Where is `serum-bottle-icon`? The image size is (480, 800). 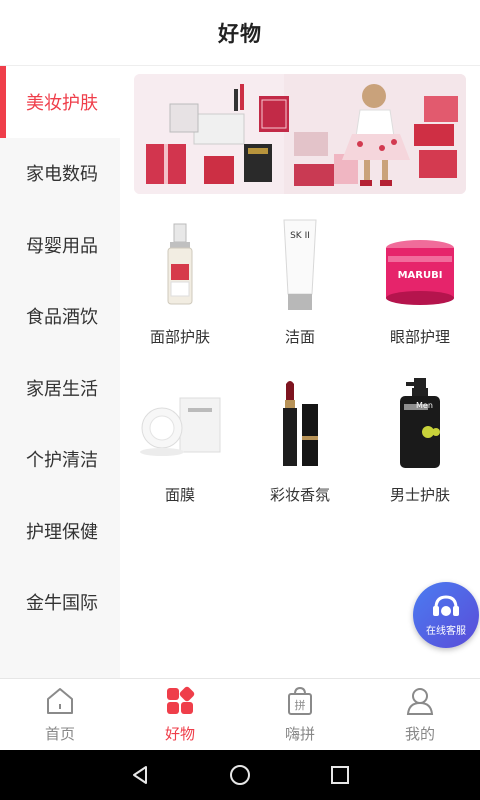
serum-bottle-icon is located at coordinates (180, 266).